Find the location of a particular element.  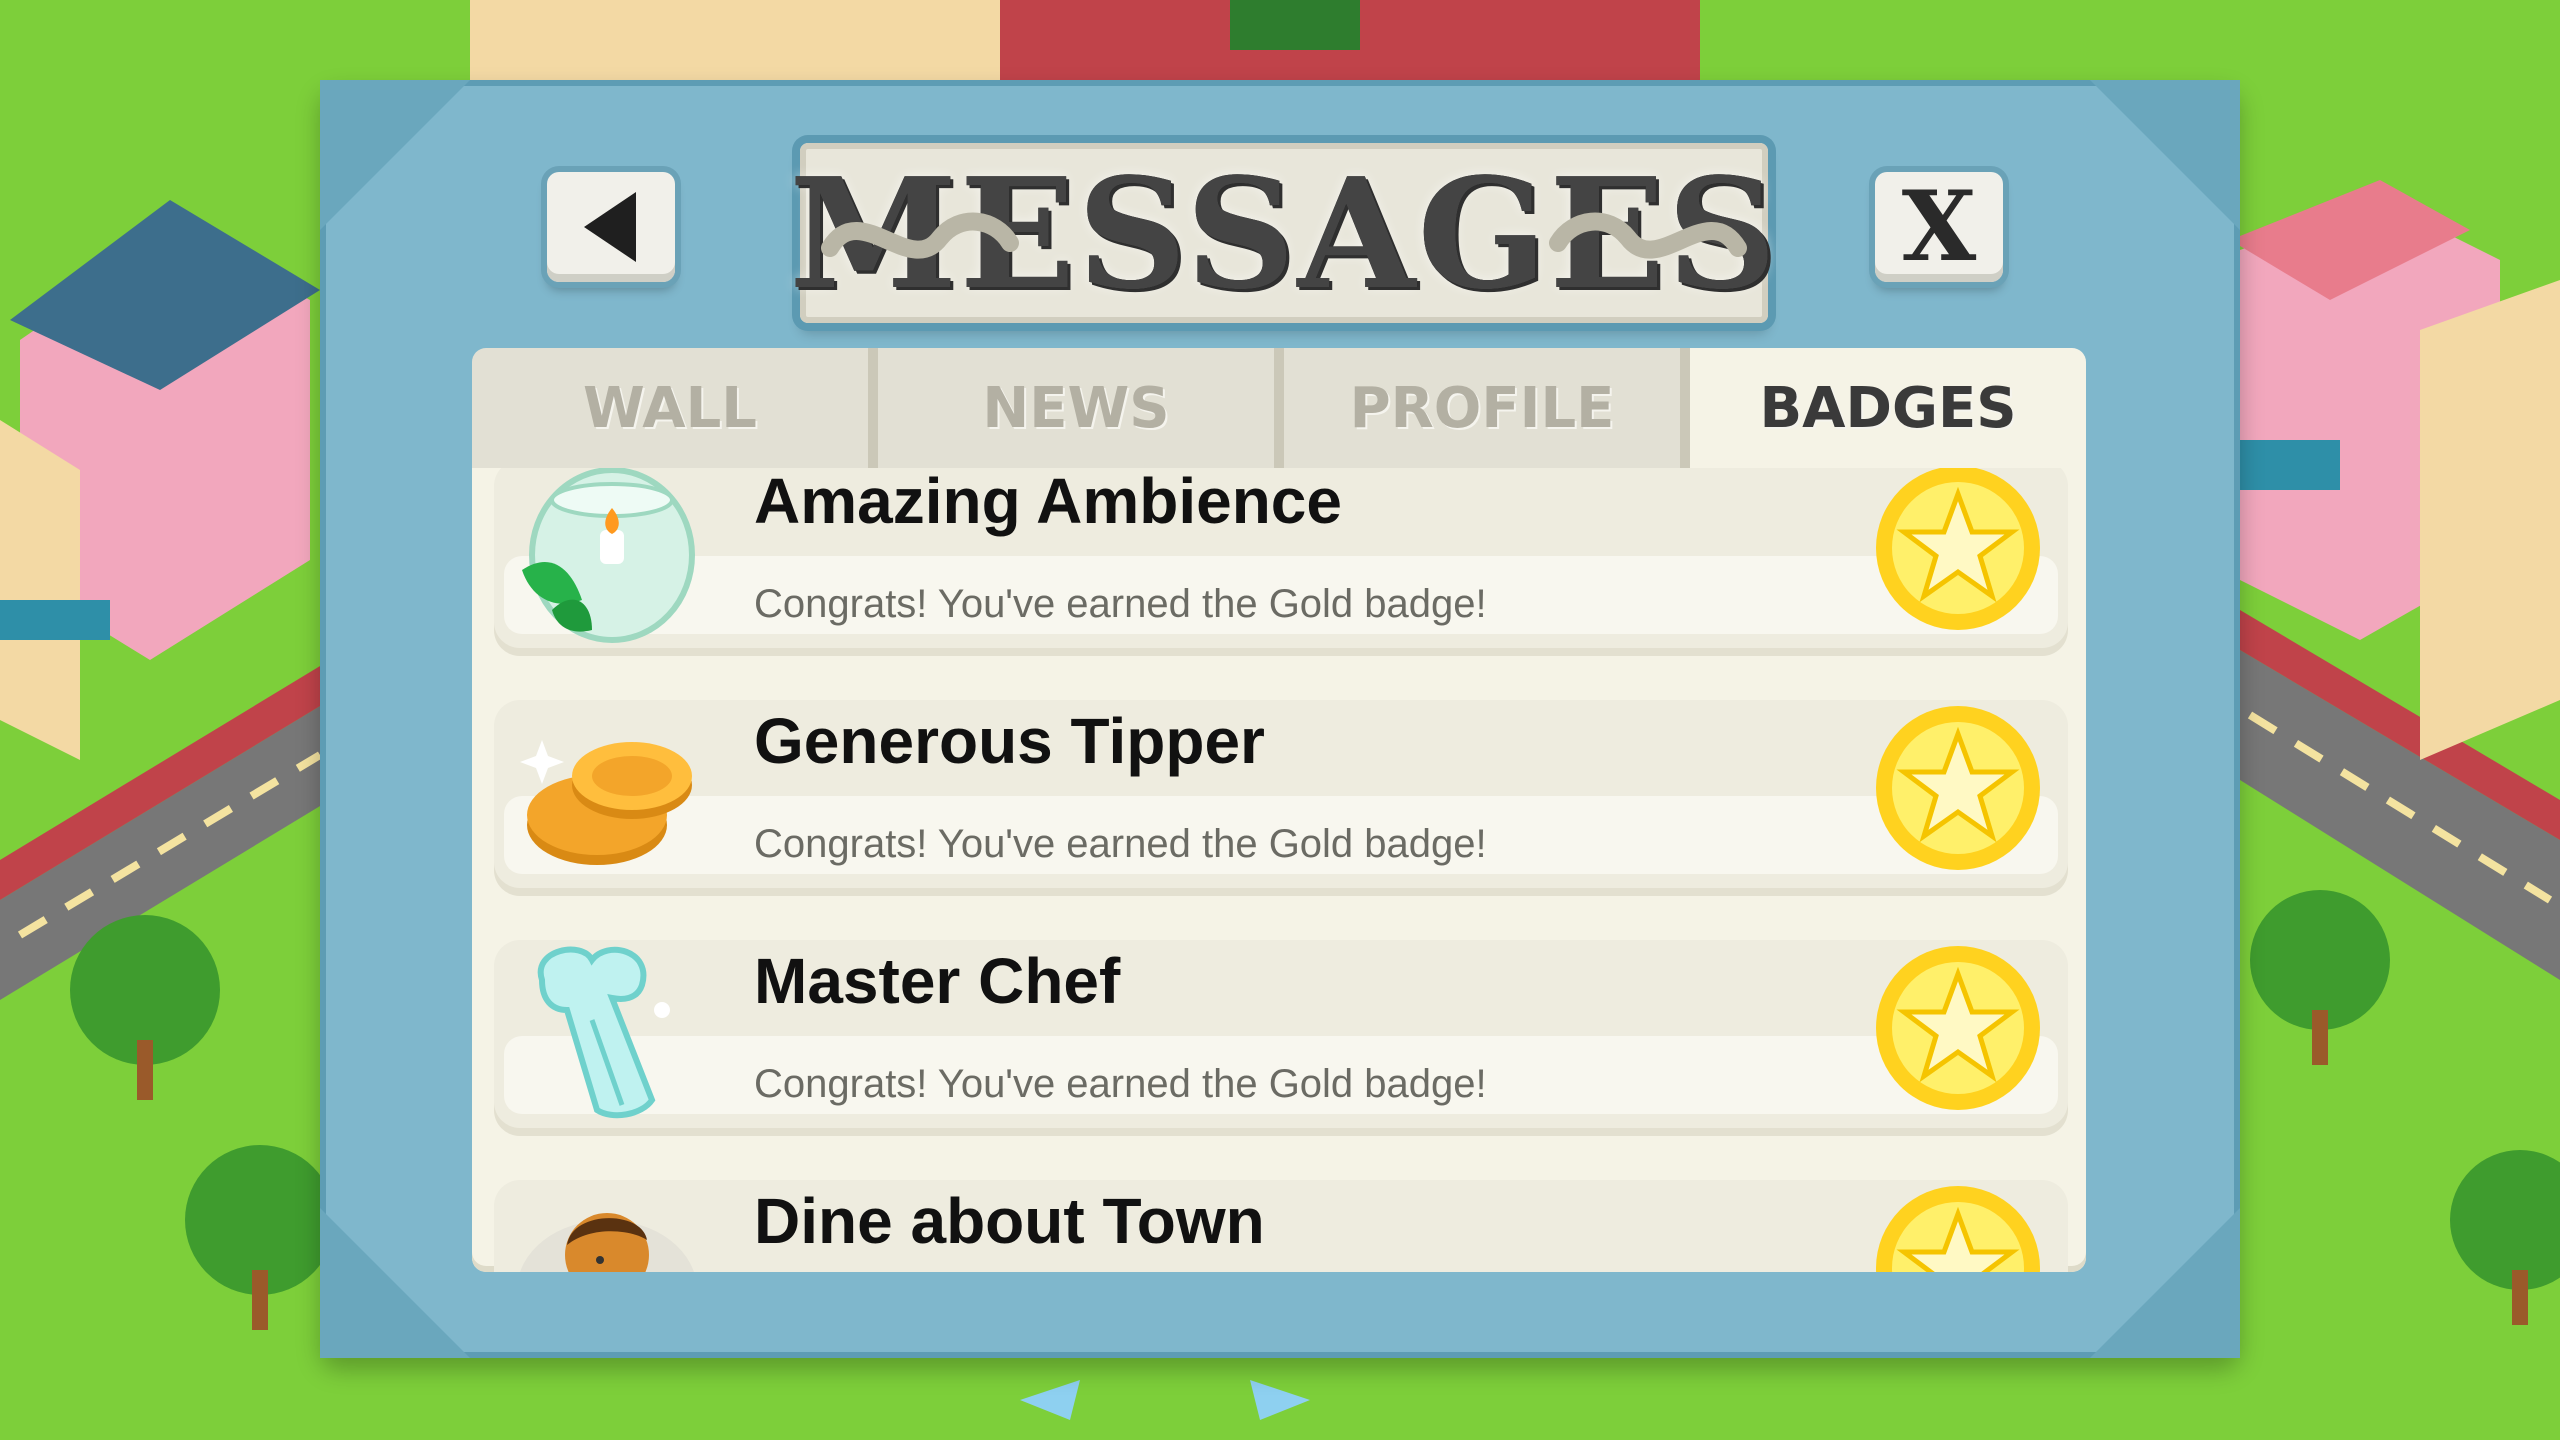

candle-bowl-icon is located at coordinates (608, 555).